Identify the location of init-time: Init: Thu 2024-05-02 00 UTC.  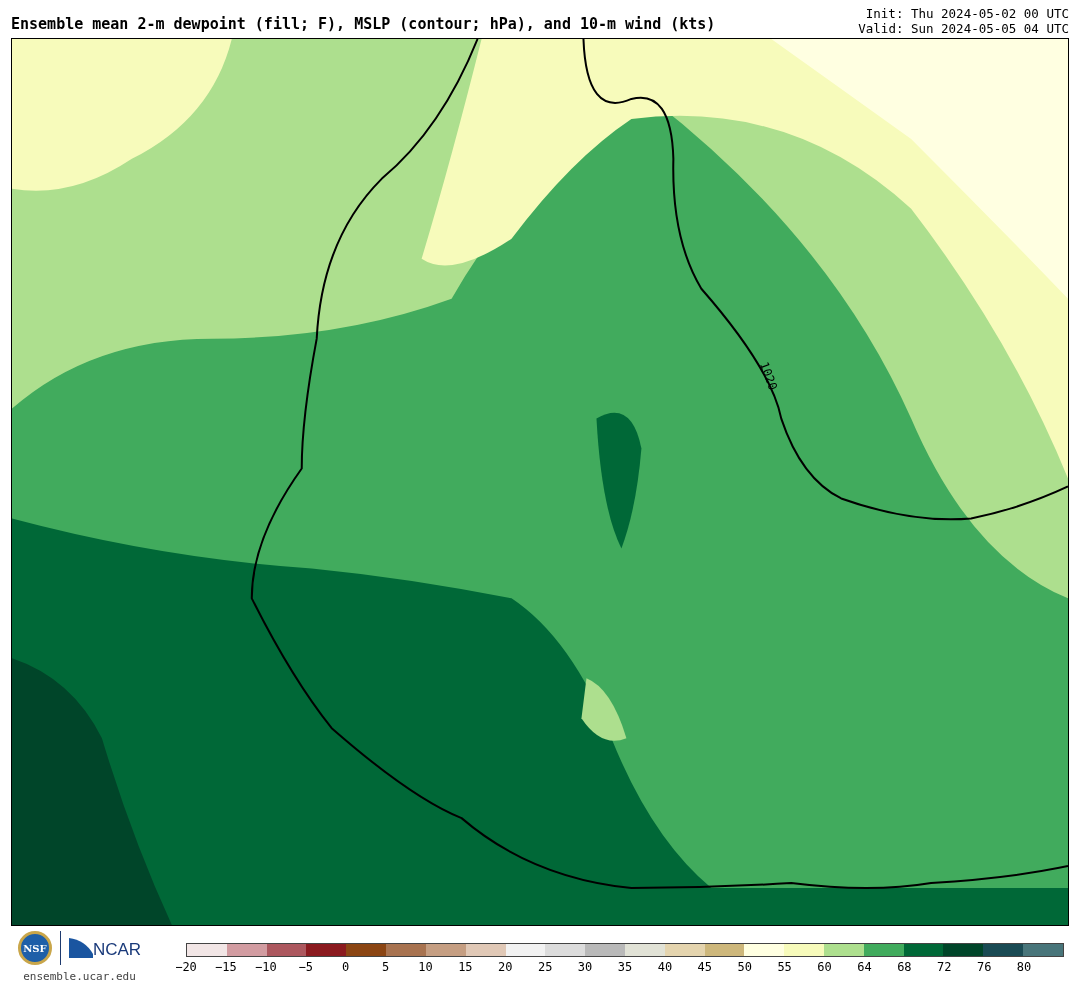
(967, 13).